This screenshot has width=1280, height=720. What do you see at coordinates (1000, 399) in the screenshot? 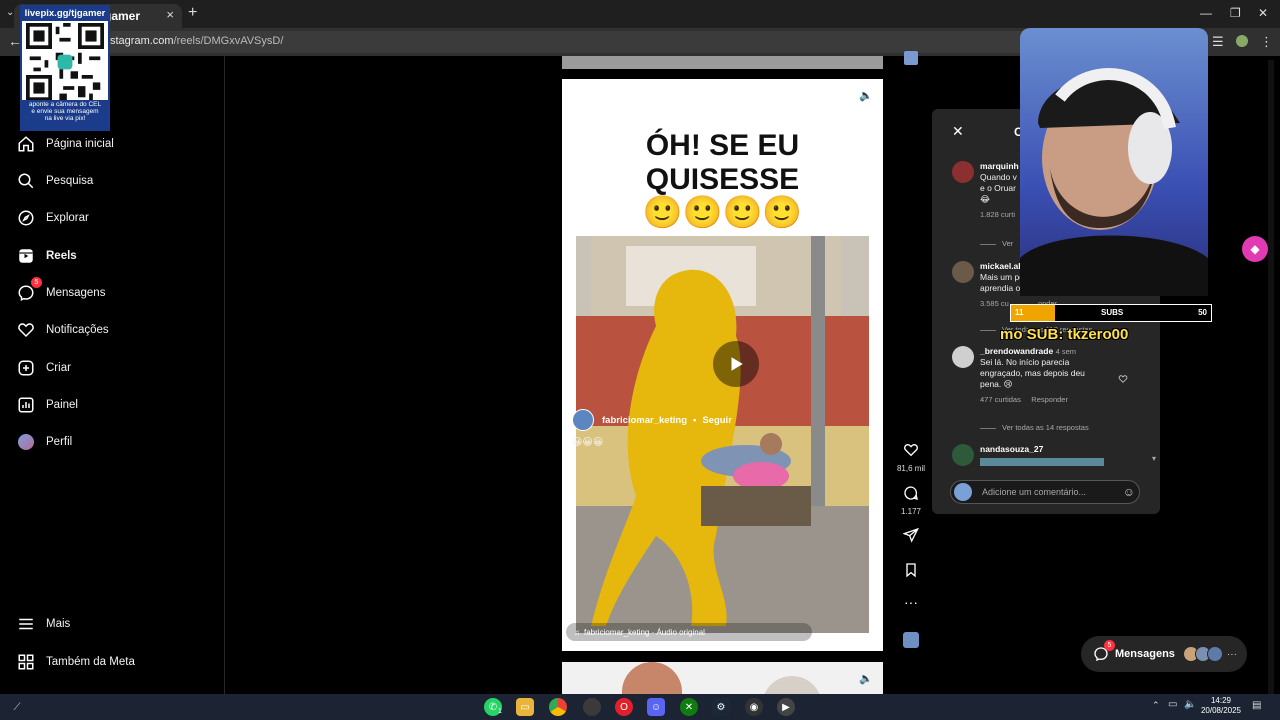
I see `comment-meta: 477 curtidas` at bounding box center [1000, 399].